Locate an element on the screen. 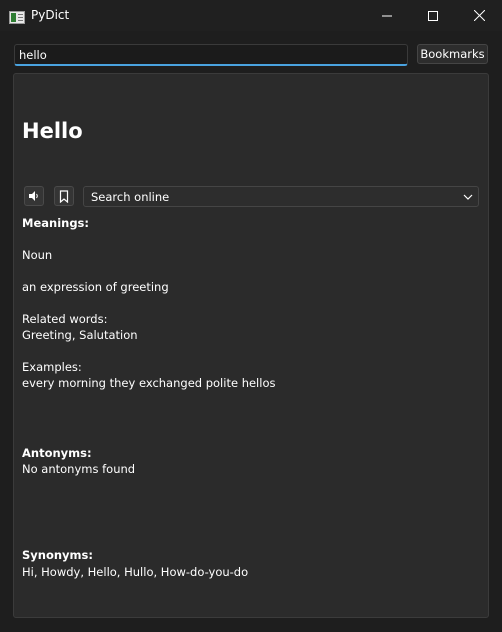 The height and width of the screenshot is (632, 502). window-title: PyDict is located at coordinates (50, 15).